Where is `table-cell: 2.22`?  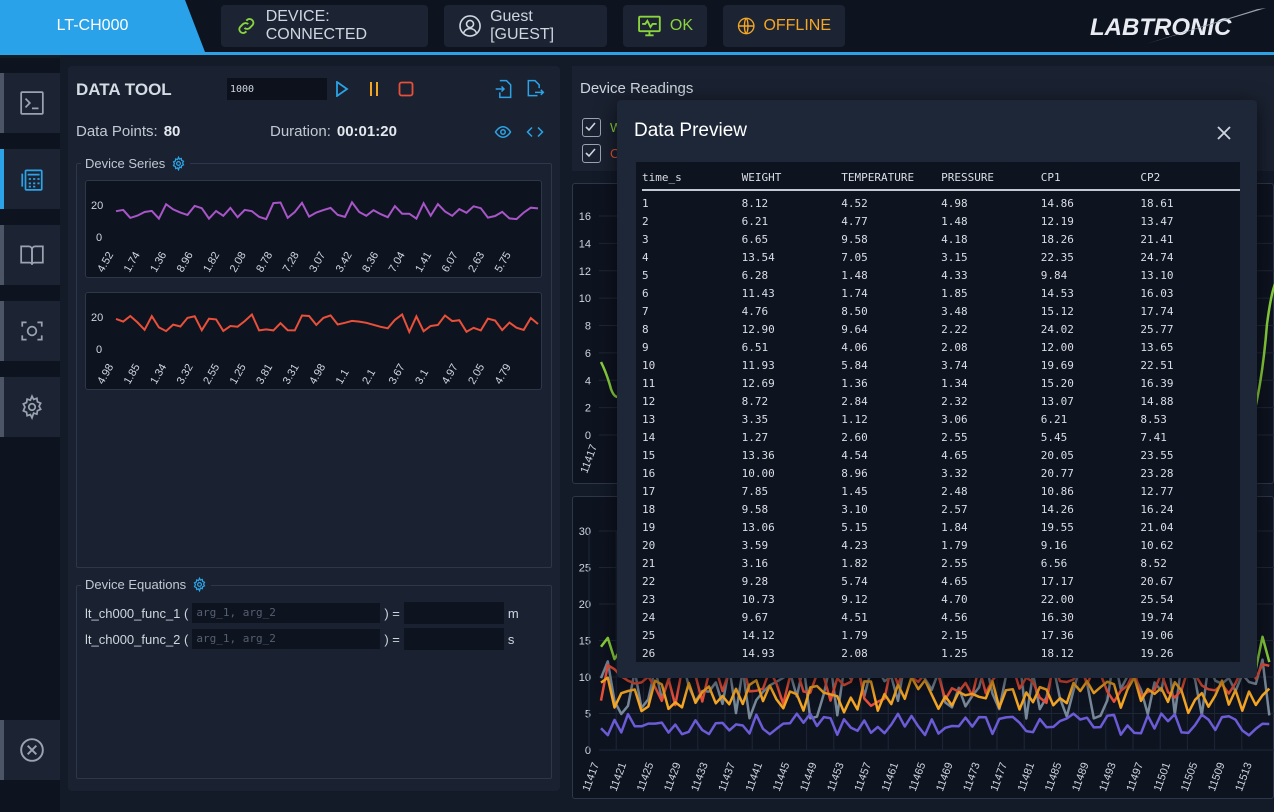 table-cell: 2.22 is located at coordinates (954, 329).